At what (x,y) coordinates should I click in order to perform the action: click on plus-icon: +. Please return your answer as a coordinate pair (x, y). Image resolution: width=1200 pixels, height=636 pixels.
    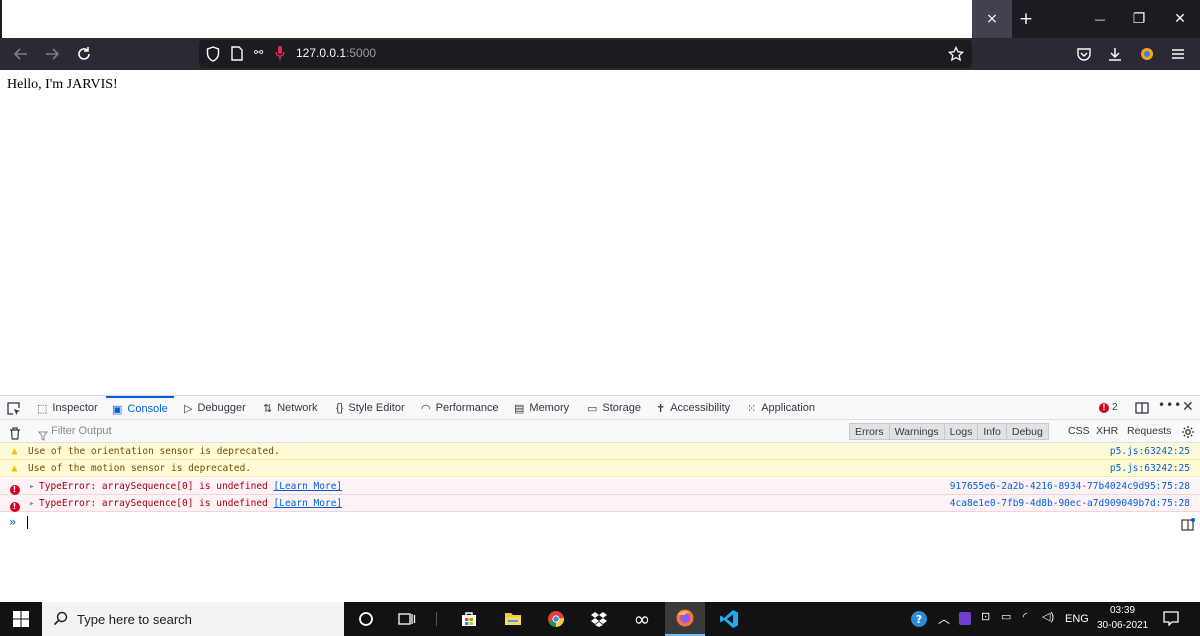
    Looking at the image, I should click on (1026, 19).